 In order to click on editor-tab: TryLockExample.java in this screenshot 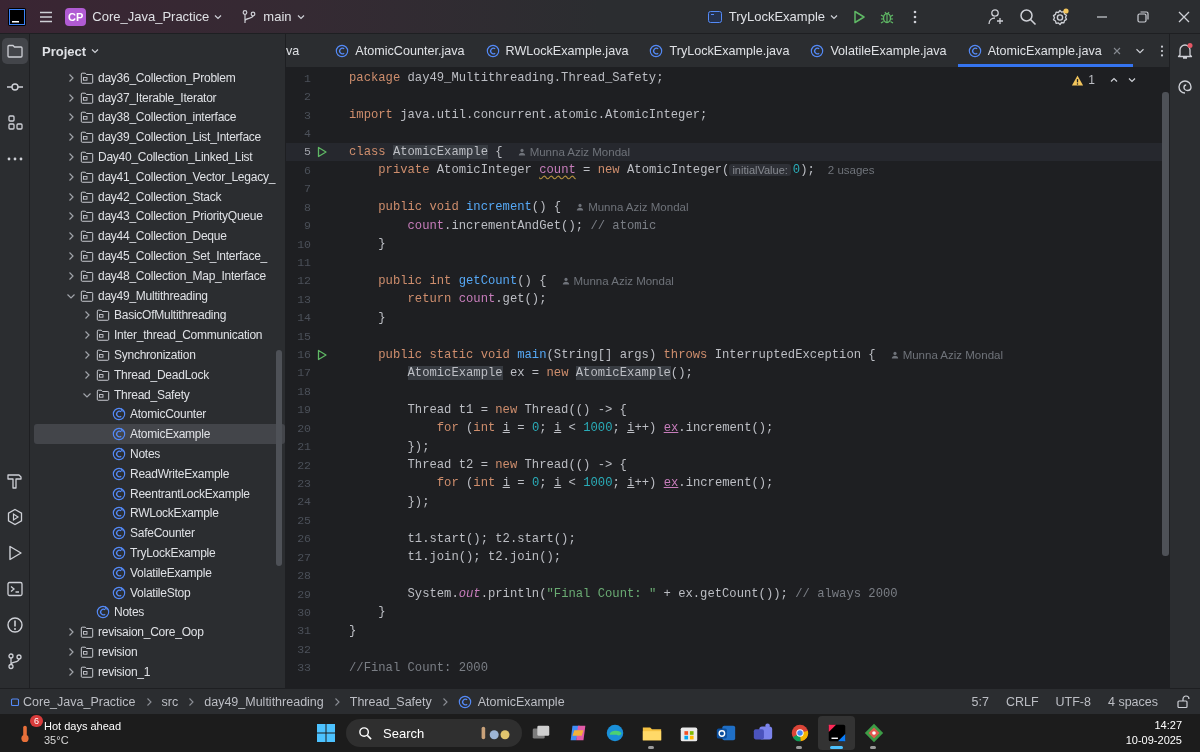, I will do `click(720, 50)`.